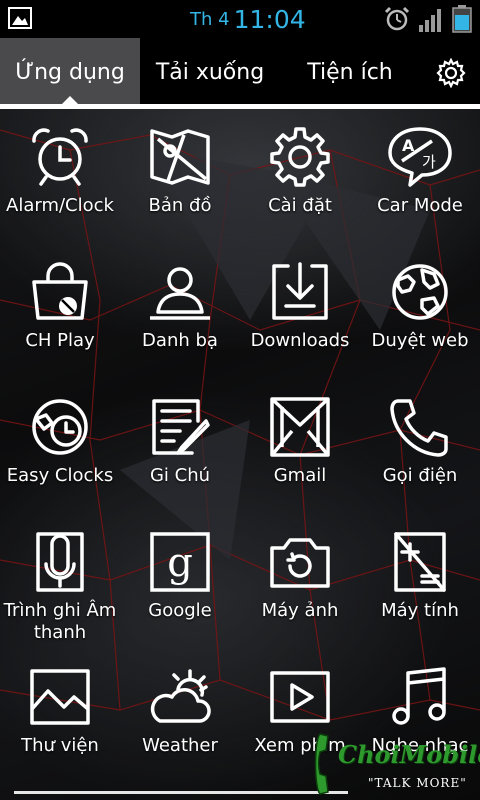 The width and height of the screenshot is (480, 800). What do you see at coordinates (60, 205) in the screenshot?
I see `app-label: Alarm/Clock` at bounding box center [60, 205].